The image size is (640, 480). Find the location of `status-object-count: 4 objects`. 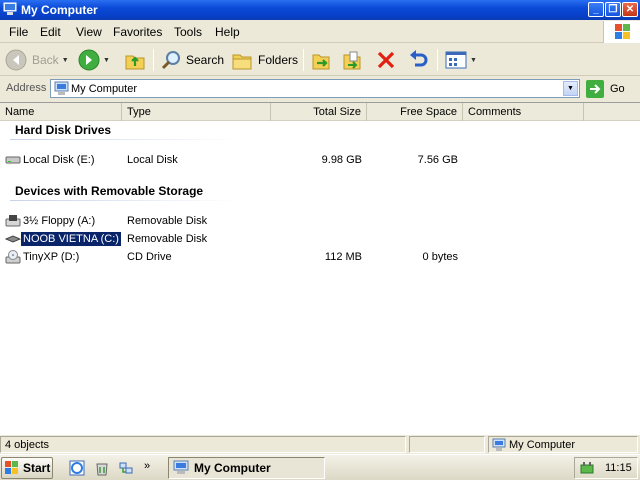

status-object-count: 4 objects is located at coordinates (203, 444).